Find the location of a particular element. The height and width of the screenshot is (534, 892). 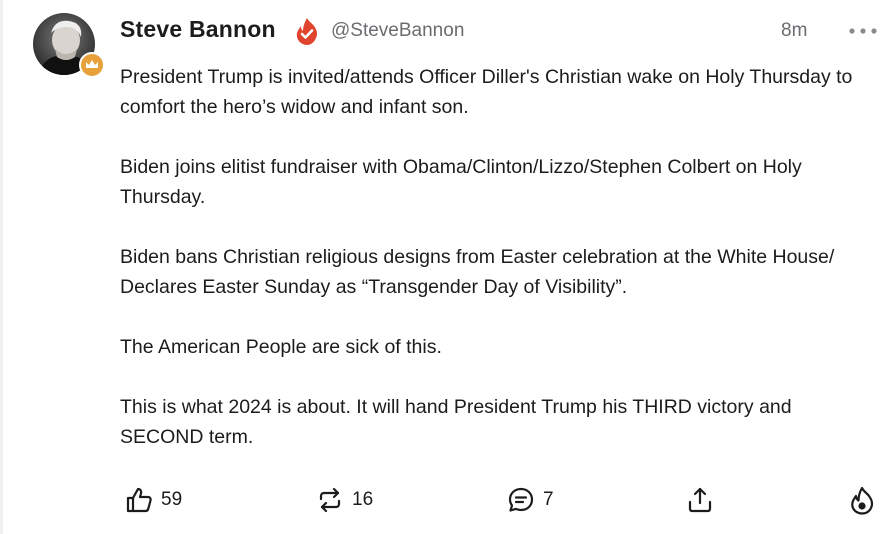

comment-count: 7 is located at coordinates (548, 499).